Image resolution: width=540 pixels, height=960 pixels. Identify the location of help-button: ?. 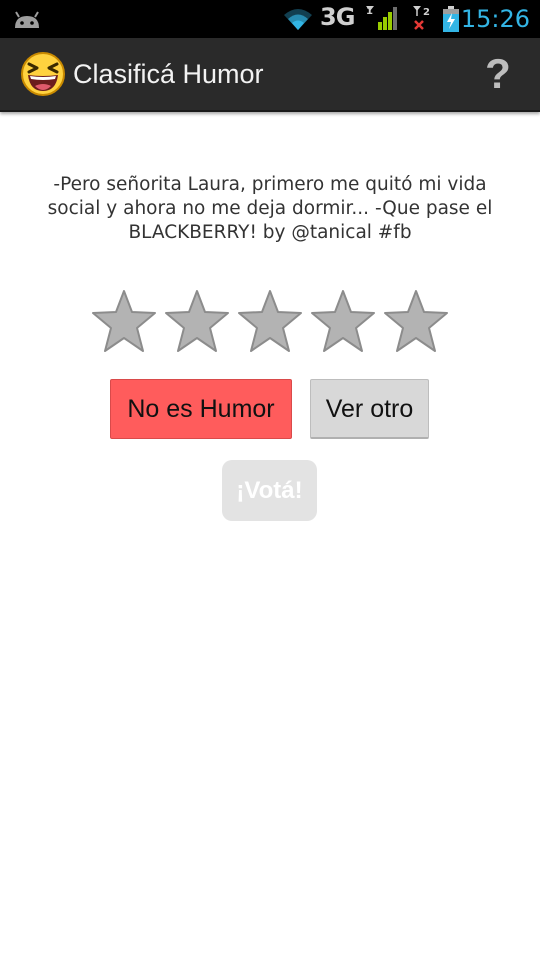
(498, 74).